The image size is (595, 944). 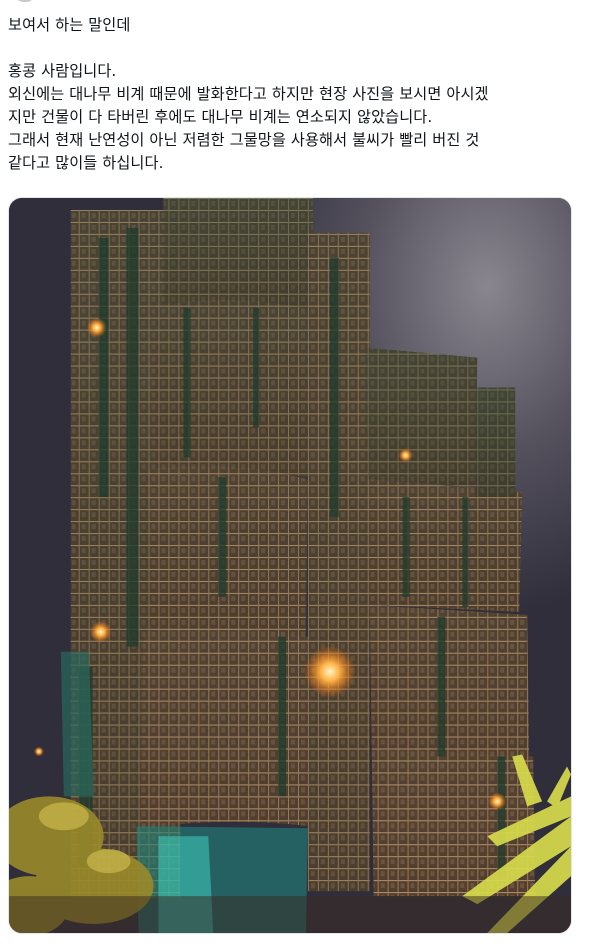 I want to click on post-line-5: 그래서 현재 난연성이 아닌 저렴한 그물망을 사용해서 불씨가 빨리 버진 것, so click(x=244, y=140).